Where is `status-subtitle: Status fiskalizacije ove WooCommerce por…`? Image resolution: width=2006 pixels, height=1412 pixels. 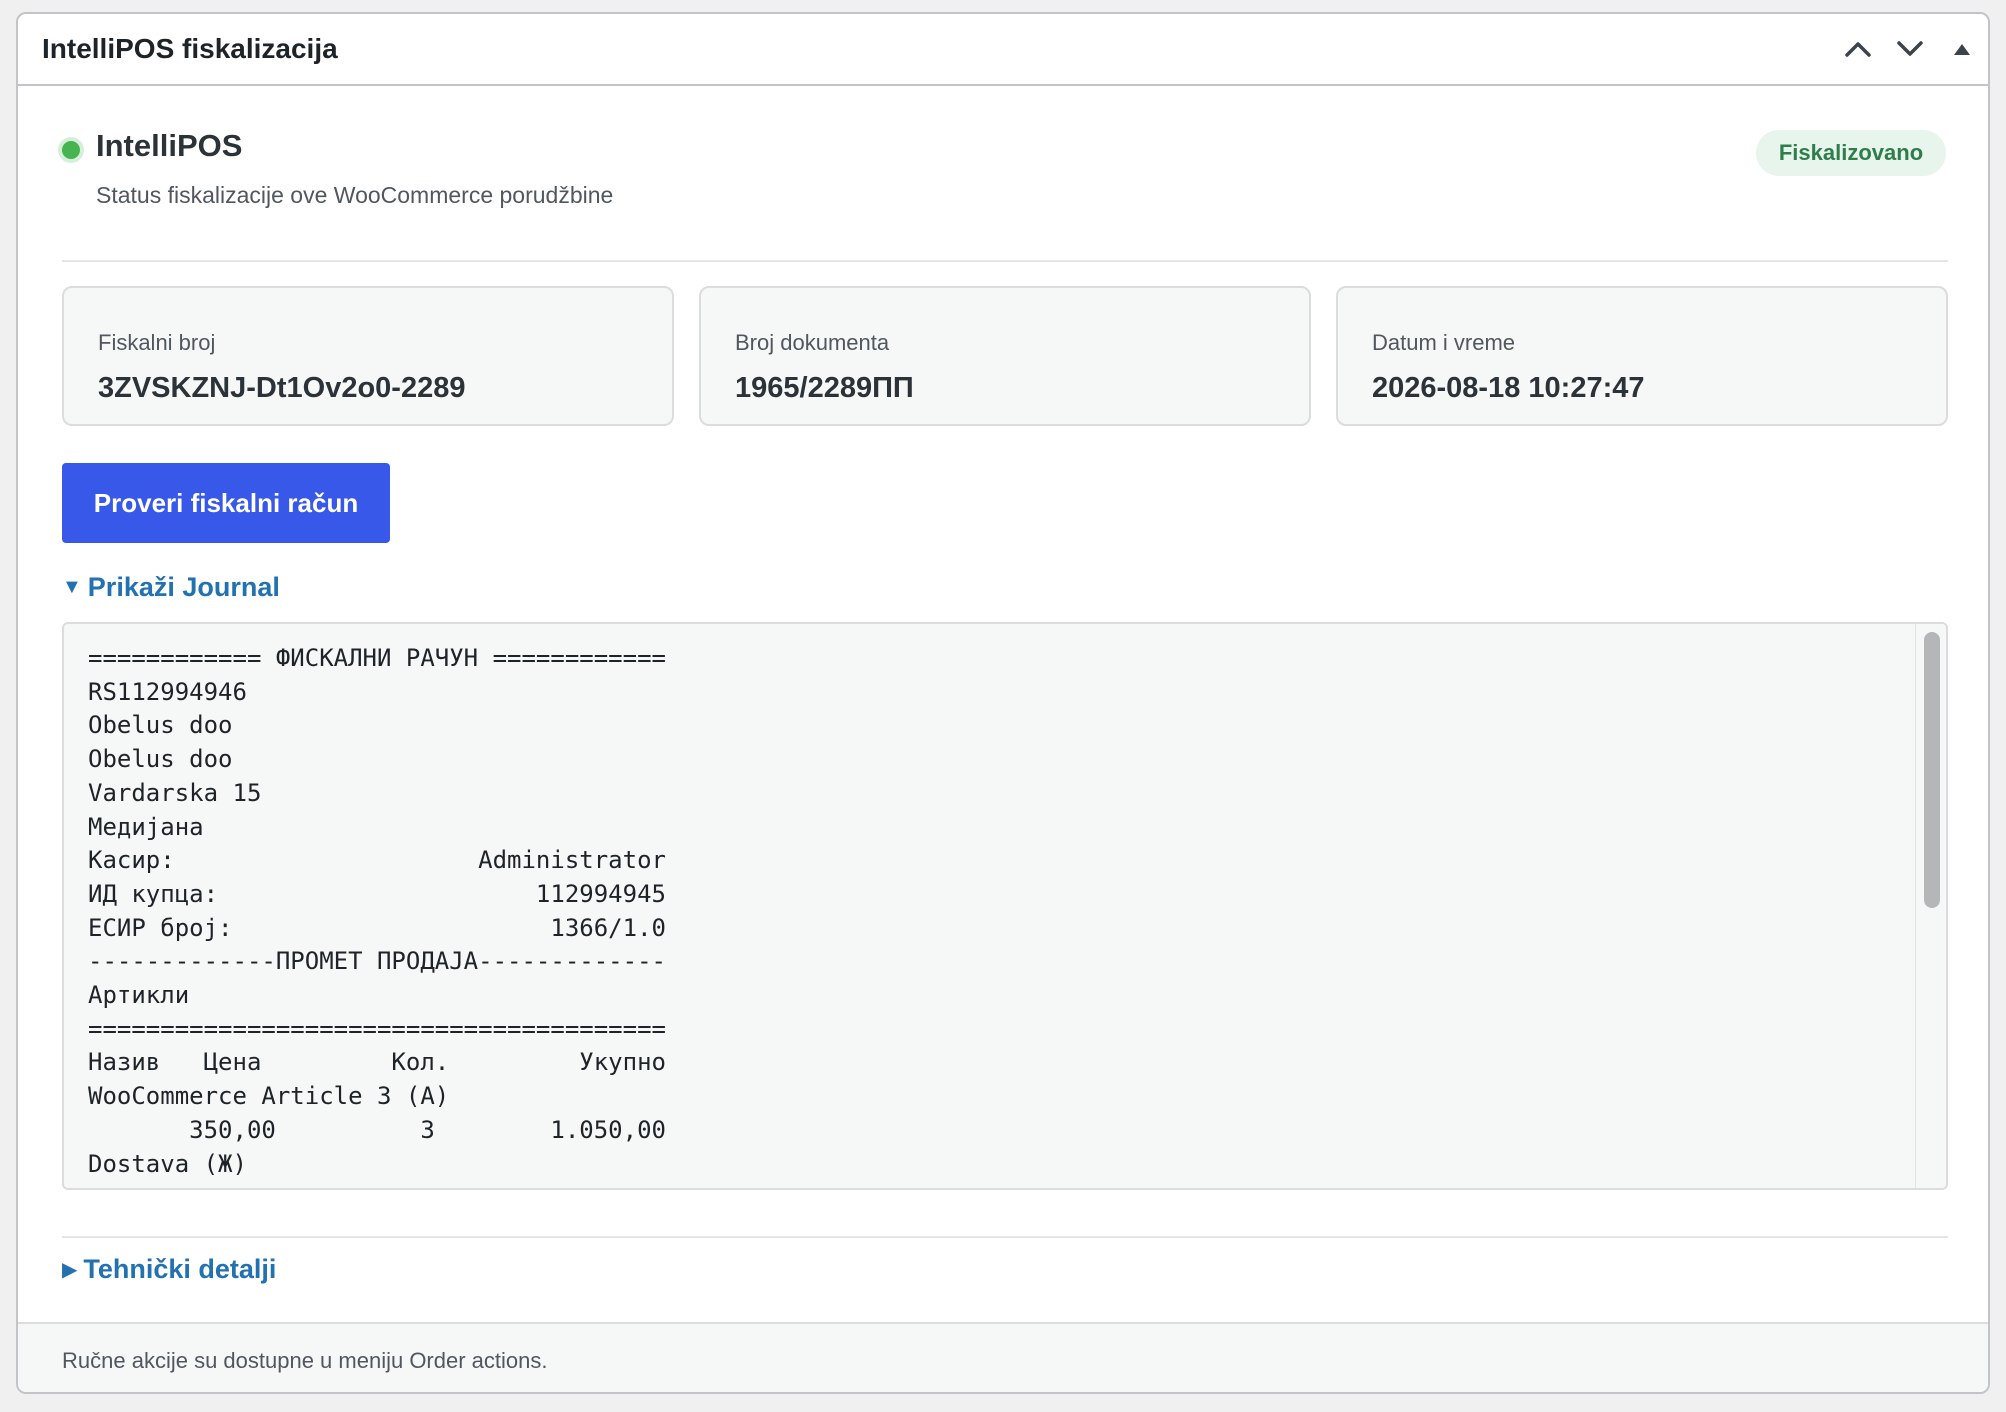
status-subtitle: Status fiskalizacije ove WooCommerce por… is located at coordinates (355, 195).